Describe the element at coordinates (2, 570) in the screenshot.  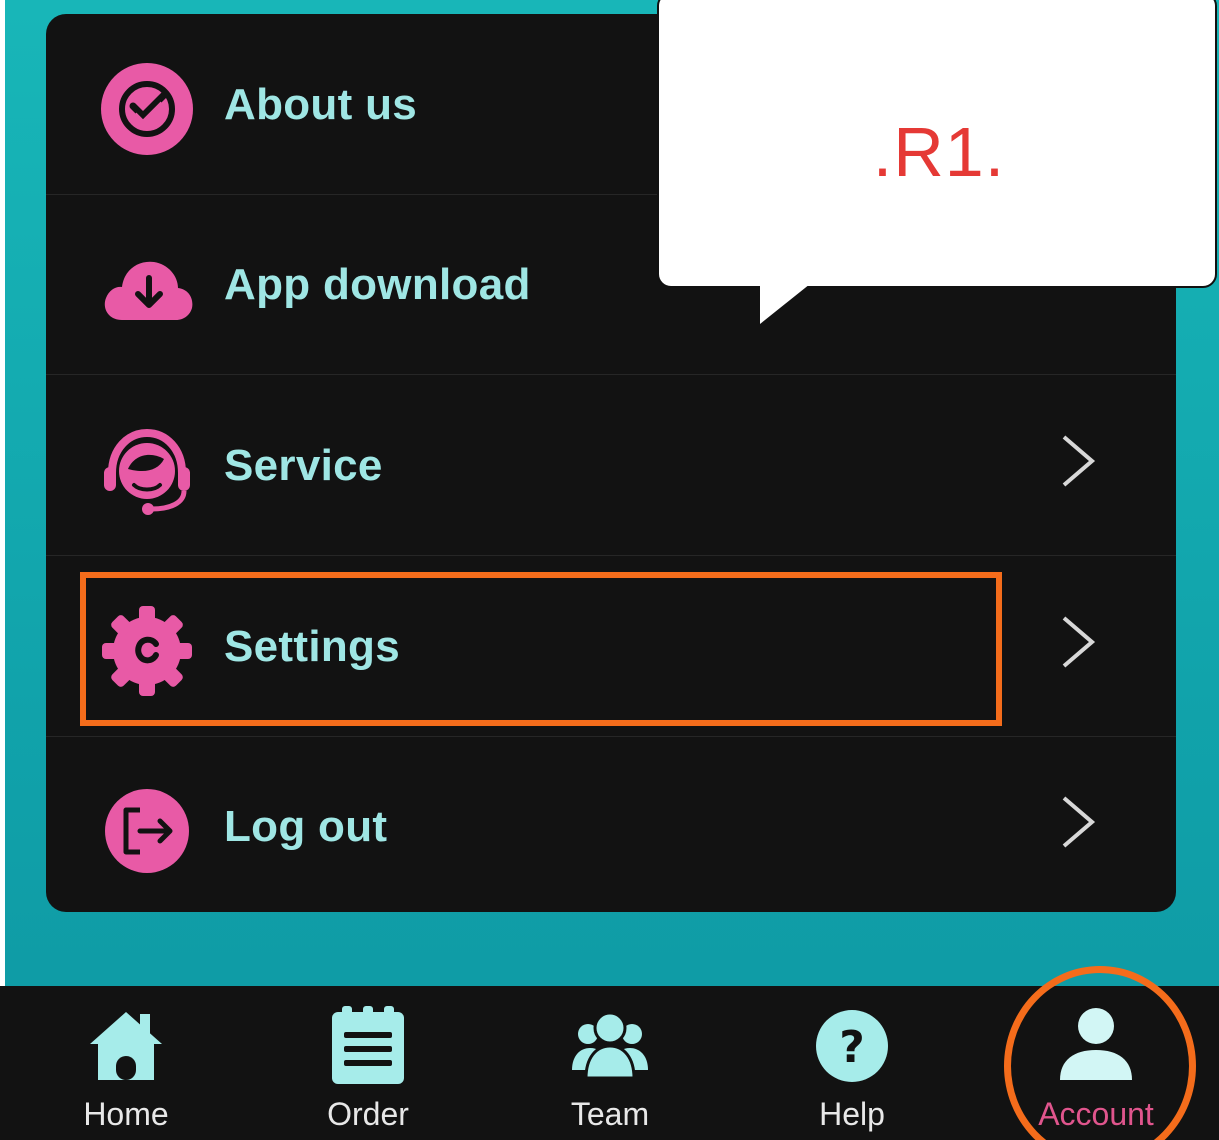
I see `screen-edge` at that location.